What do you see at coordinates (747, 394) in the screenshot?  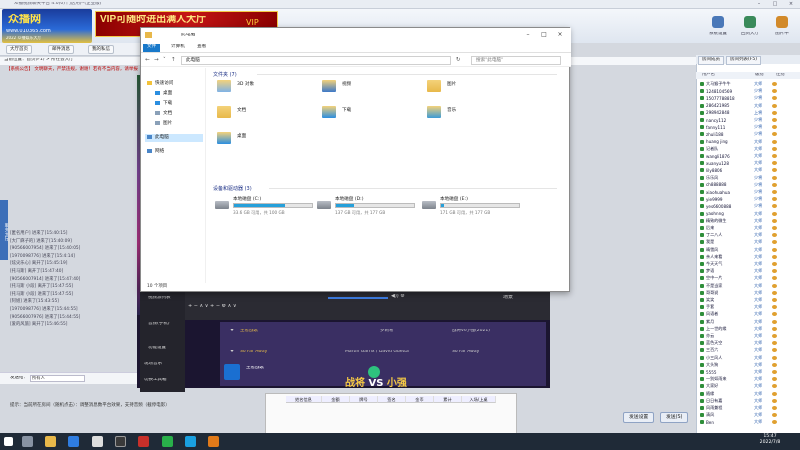 I see `user-row: 随缘 大师` at bounding box center [747, 394].